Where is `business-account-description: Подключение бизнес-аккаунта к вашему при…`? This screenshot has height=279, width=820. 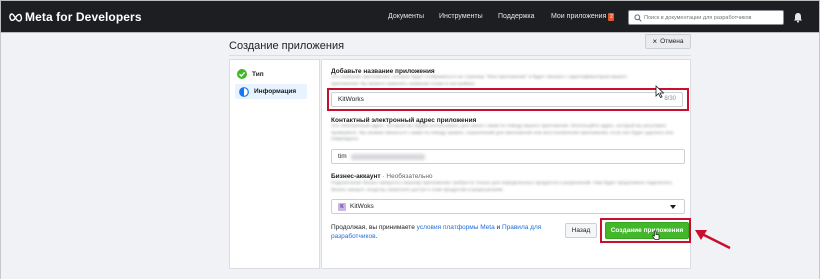
business-account-description: Подключение бизнес-аккаунта к вашему при… is located at coordinates (502, 187).